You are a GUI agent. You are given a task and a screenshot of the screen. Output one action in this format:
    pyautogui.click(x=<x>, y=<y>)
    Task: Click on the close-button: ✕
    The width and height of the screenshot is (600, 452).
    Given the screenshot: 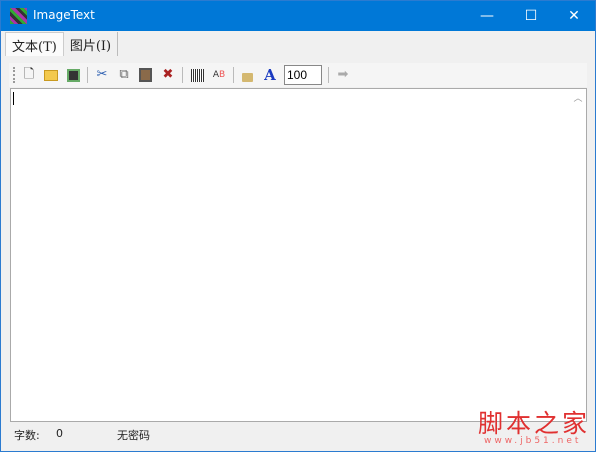 What is the action you would take?
    pyautogui.click(x=574, y=16)
    